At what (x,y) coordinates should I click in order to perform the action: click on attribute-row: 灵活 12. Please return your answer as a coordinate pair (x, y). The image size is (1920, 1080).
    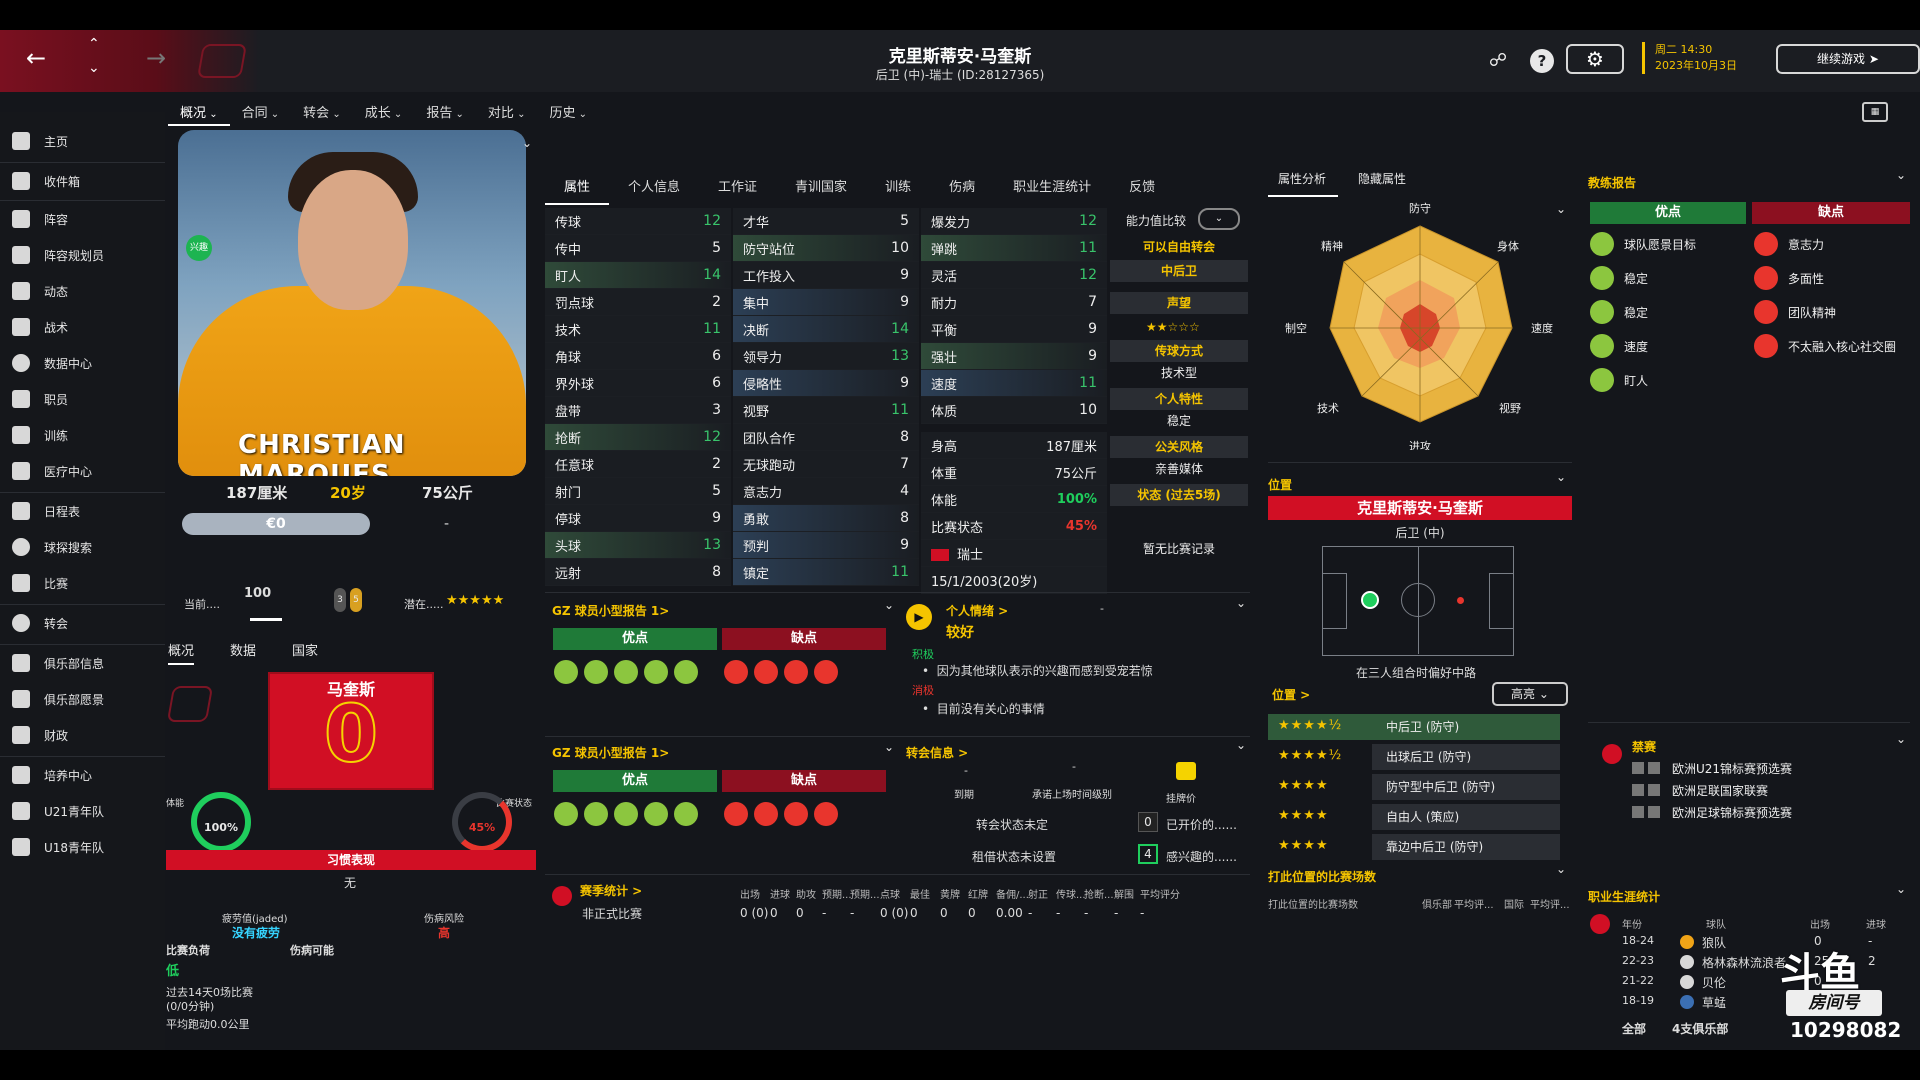
    Looking at the image, I should click on (1014, 275).